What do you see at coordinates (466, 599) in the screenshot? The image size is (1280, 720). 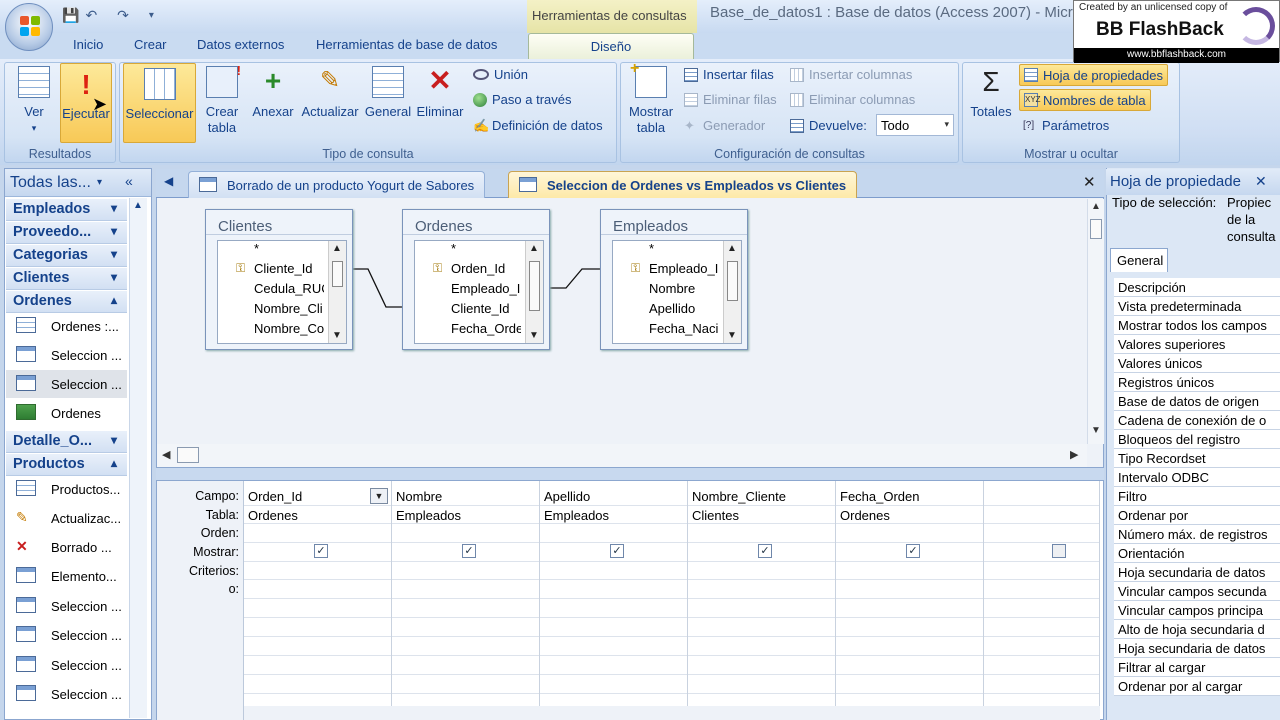 I see `grid-column: Nombre Empleados ✓` at bounding box center [466, 599].